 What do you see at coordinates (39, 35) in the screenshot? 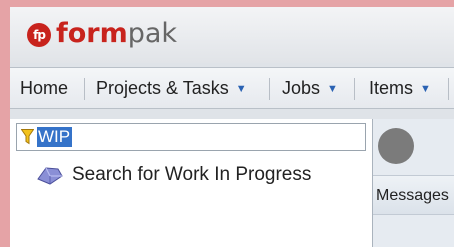
I see `brand-logo-icon: fp` at bounding box center [39, 35].